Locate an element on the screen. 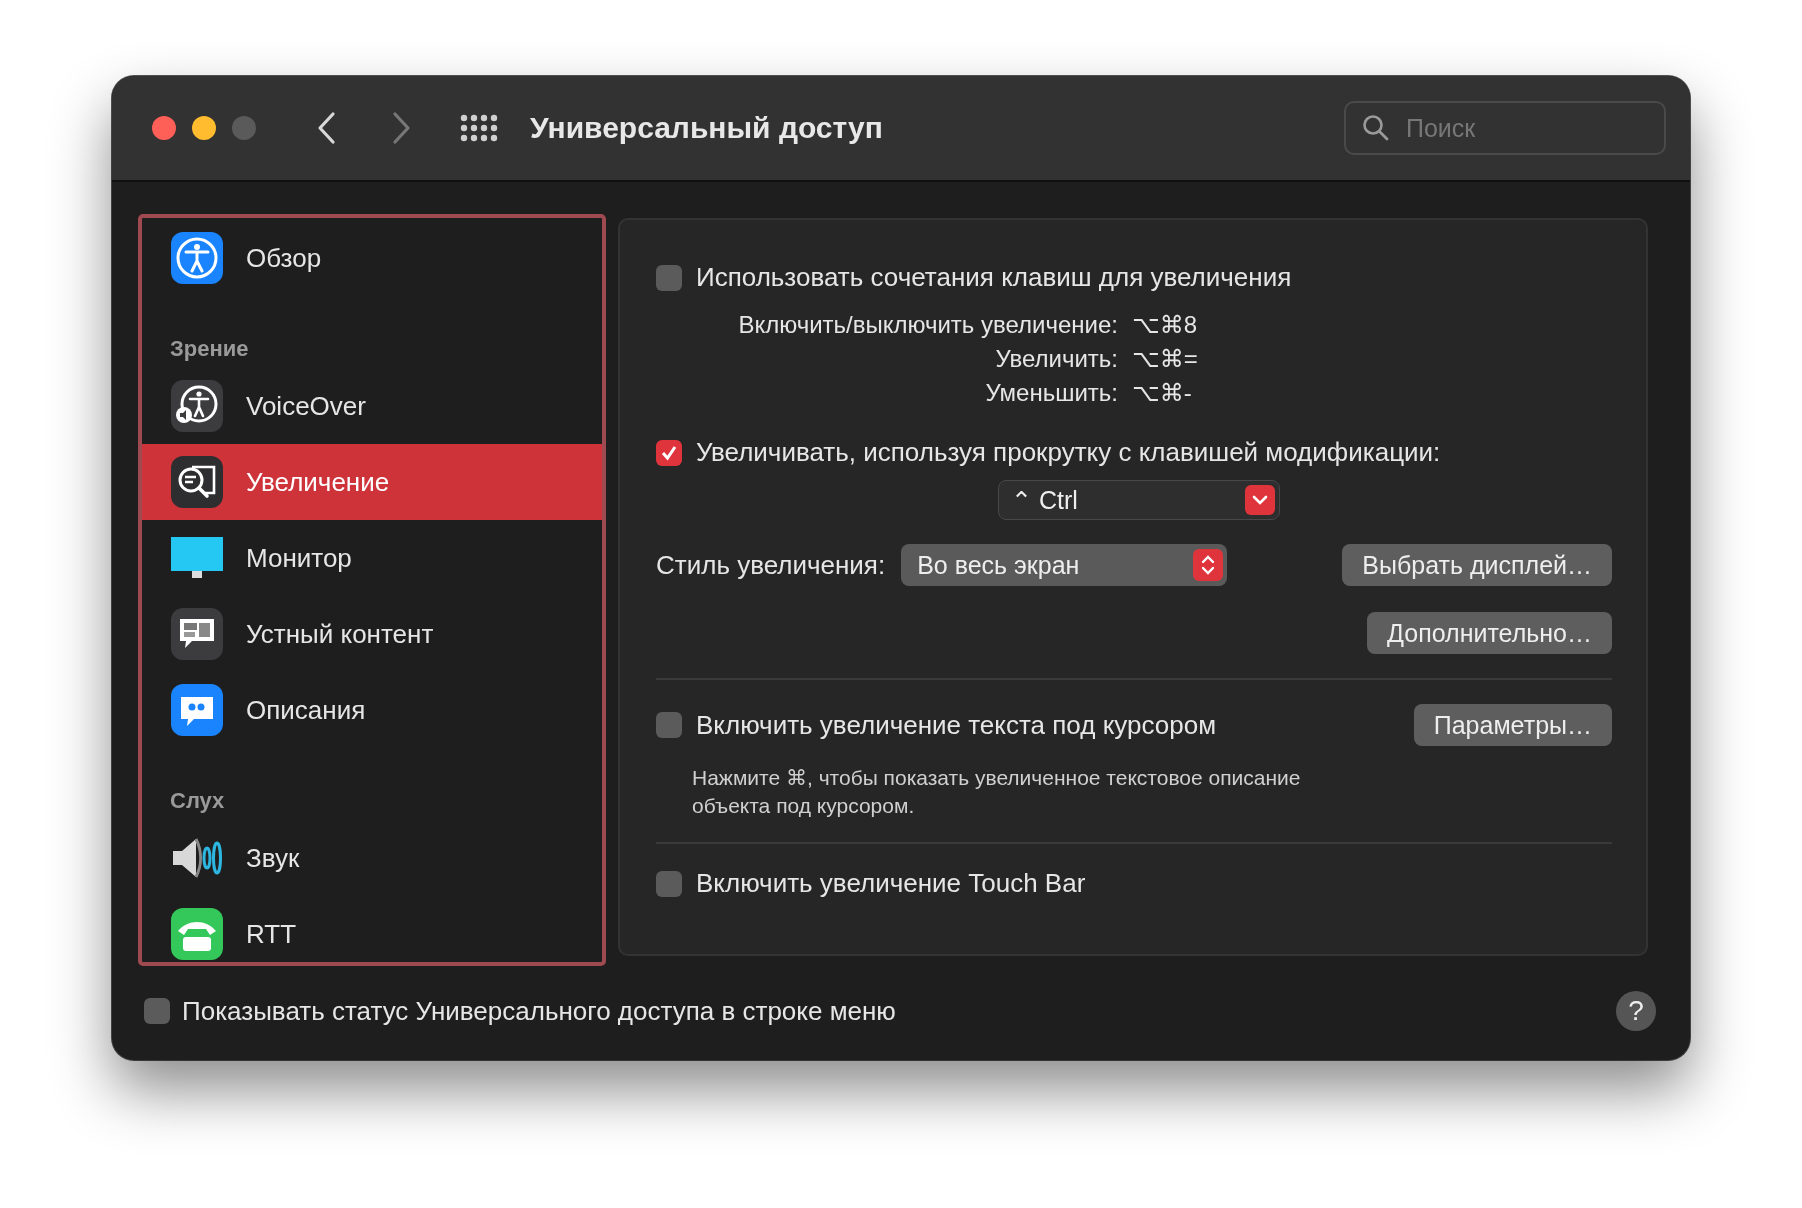 The image size is (1802, 1208). sidebar-item: Монитор is located at coordinates (372, 558).